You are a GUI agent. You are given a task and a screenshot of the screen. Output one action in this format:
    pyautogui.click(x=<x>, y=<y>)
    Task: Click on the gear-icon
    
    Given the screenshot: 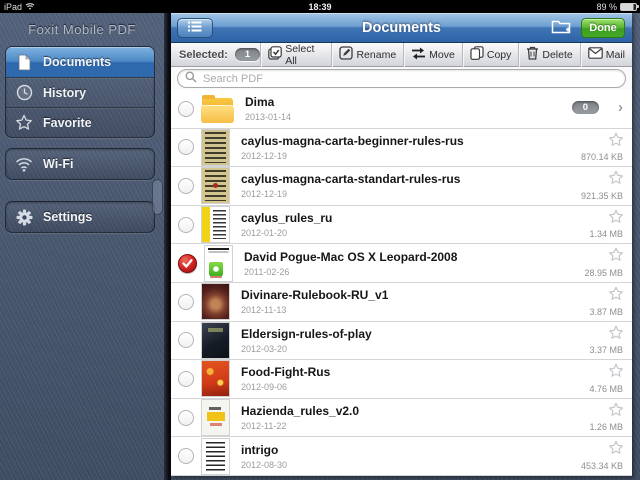 What is the action you would take?
    pyautogui.click(x=24, y=217)
    